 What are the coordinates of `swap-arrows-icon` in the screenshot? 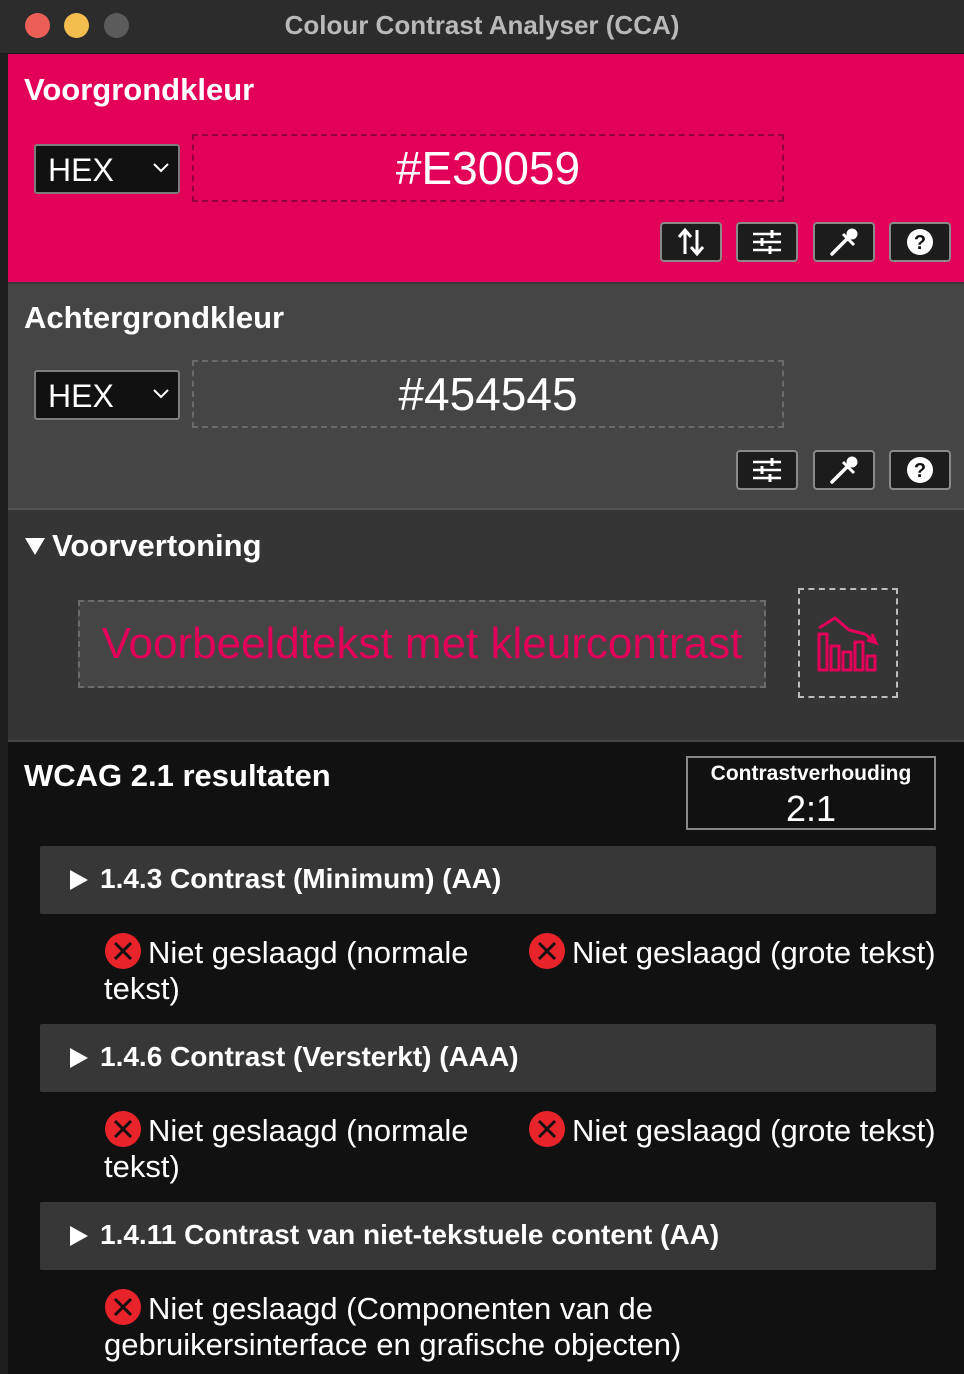 It's located at (691, 242).